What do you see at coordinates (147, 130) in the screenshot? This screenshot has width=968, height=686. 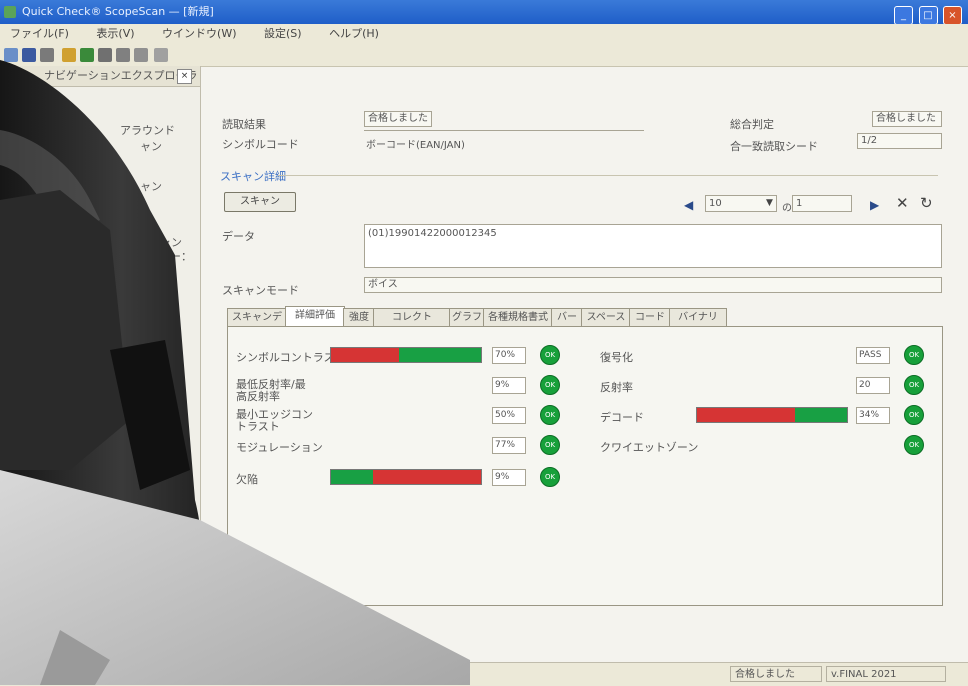 I see `sidebar-item: アラウンド` at bounding box center [147, 130].